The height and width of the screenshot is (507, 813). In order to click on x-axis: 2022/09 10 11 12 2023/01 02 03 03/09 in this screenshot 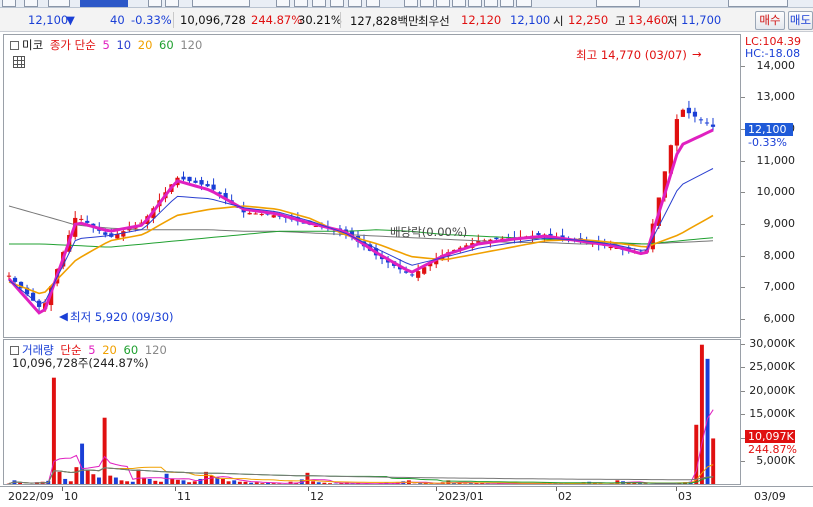, I will do `click(406, 496)`.